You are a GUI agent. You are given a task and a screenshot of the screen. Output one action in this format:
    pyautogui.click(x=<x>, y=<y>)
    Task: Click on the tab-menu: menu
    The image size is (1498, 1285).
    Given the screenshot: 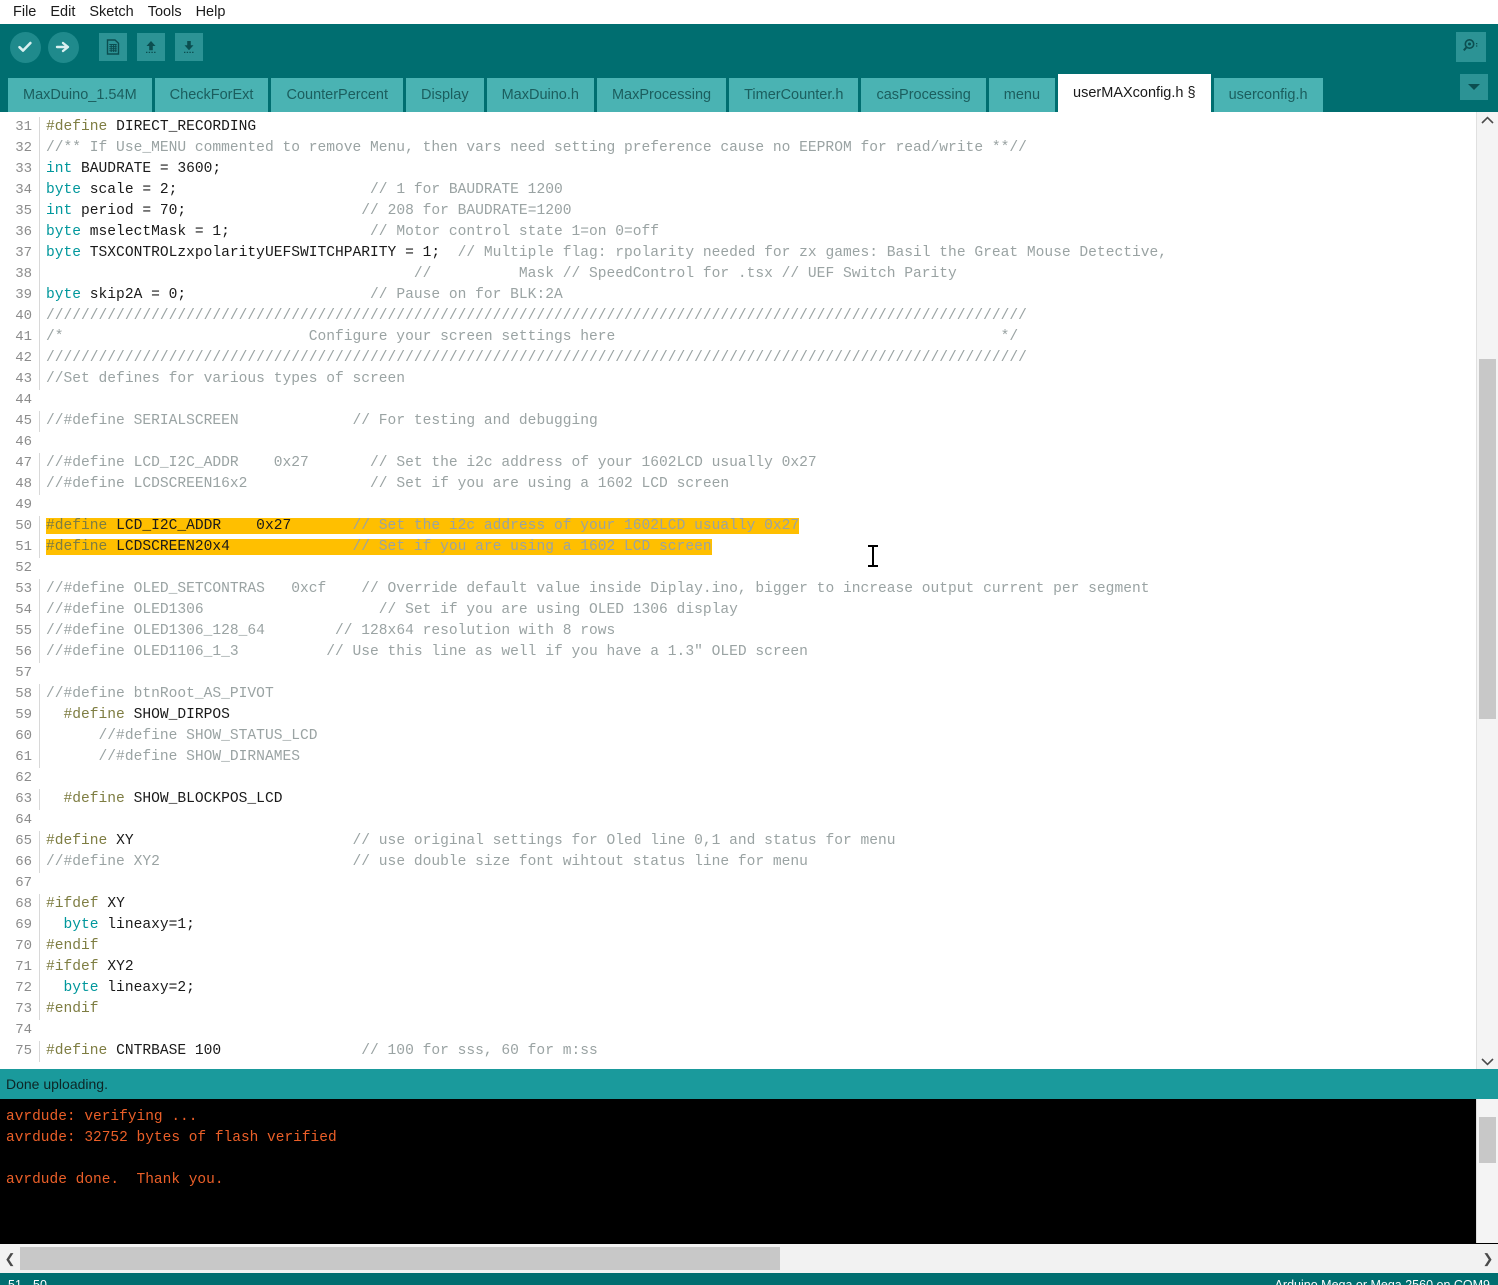 What is the action you would take?
    pyautogui.click(x=1022, y=95)
    